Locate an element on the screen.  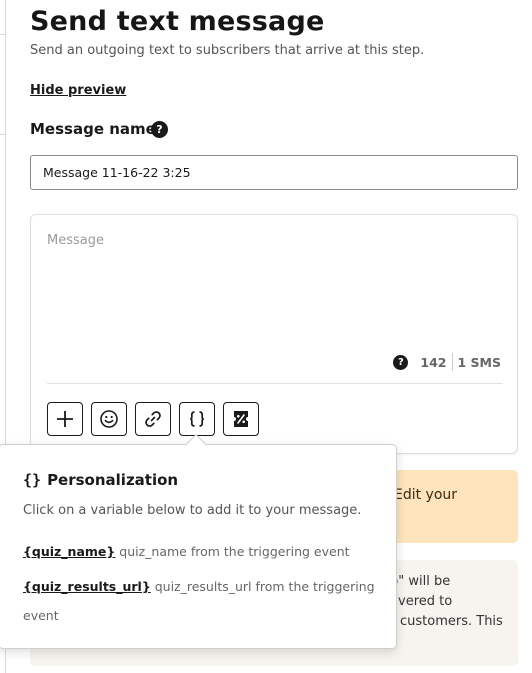
braces-icon: {} is located at coordinates (32, 480).